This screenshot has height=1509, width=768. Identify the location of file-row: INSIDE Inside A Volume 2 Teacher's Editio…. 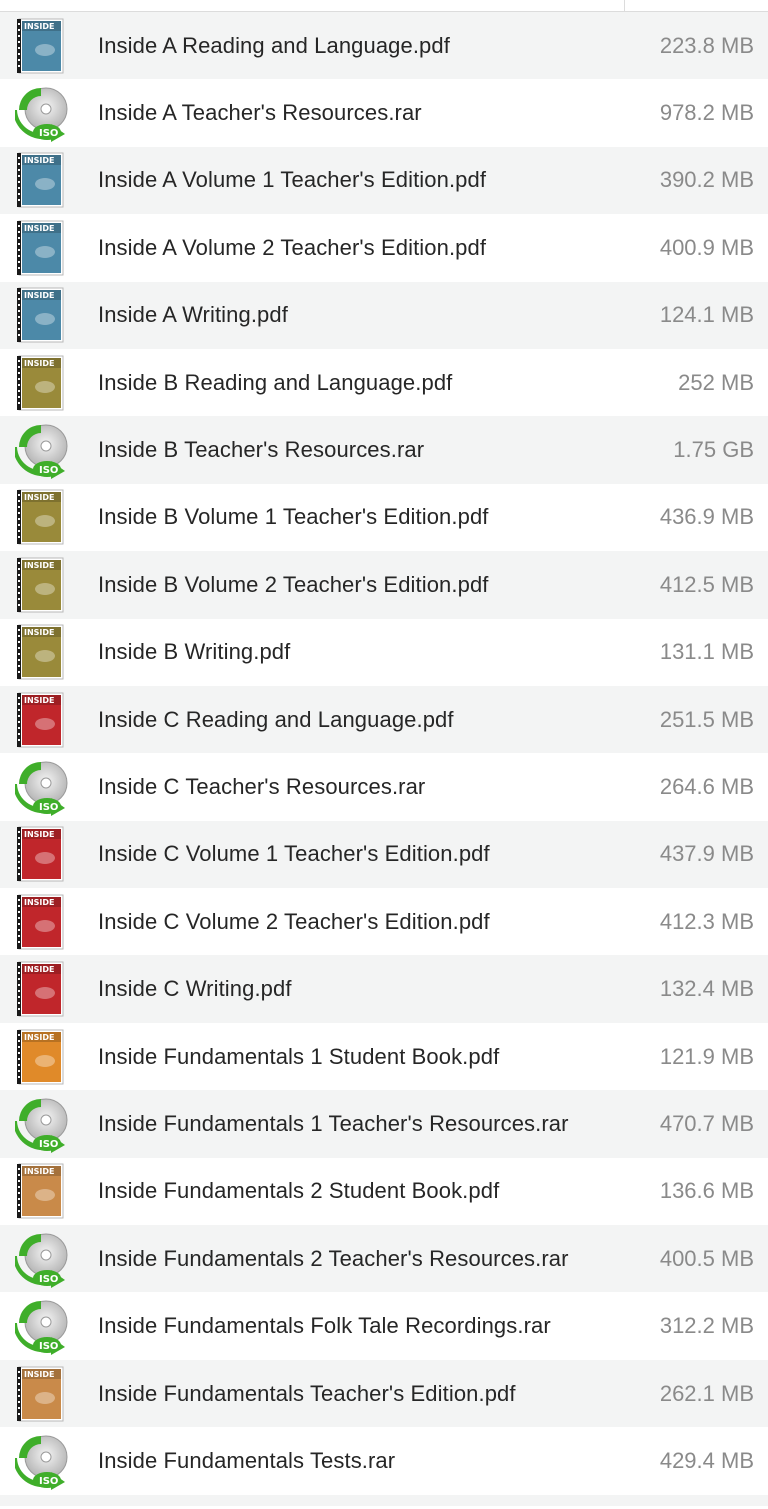
(384, 248).